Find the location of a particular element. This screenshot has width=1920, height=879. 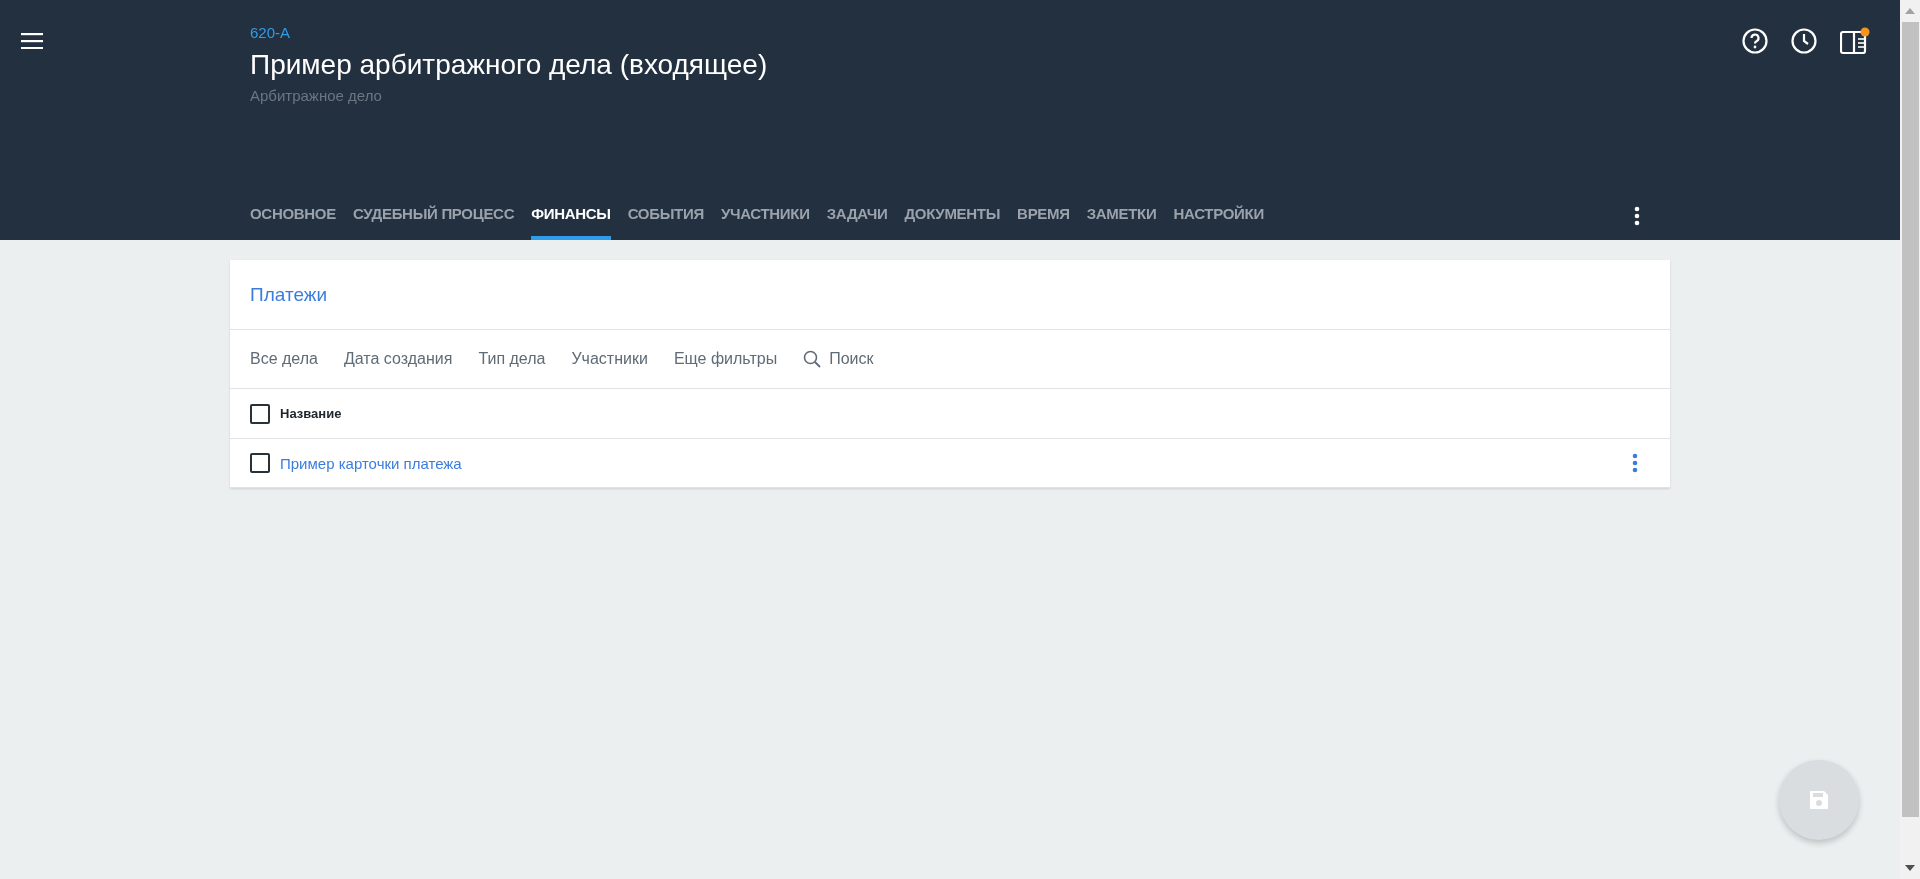

tab: ЗАМЕТКИ is located at coordinates (1121, 215).